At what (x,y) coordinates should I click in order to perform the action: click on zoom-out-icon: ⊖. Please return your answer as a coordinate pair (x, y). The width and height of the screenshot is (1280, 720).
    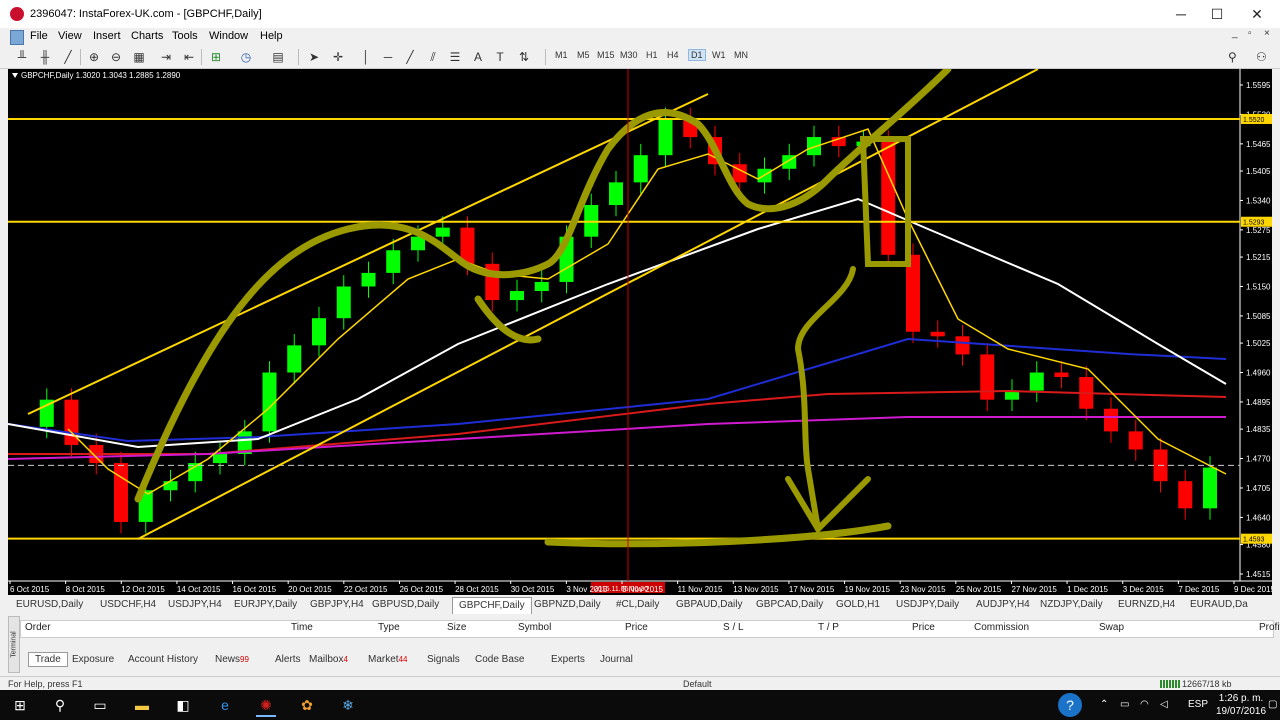
    Looking at the image, I should click on (116, 57).